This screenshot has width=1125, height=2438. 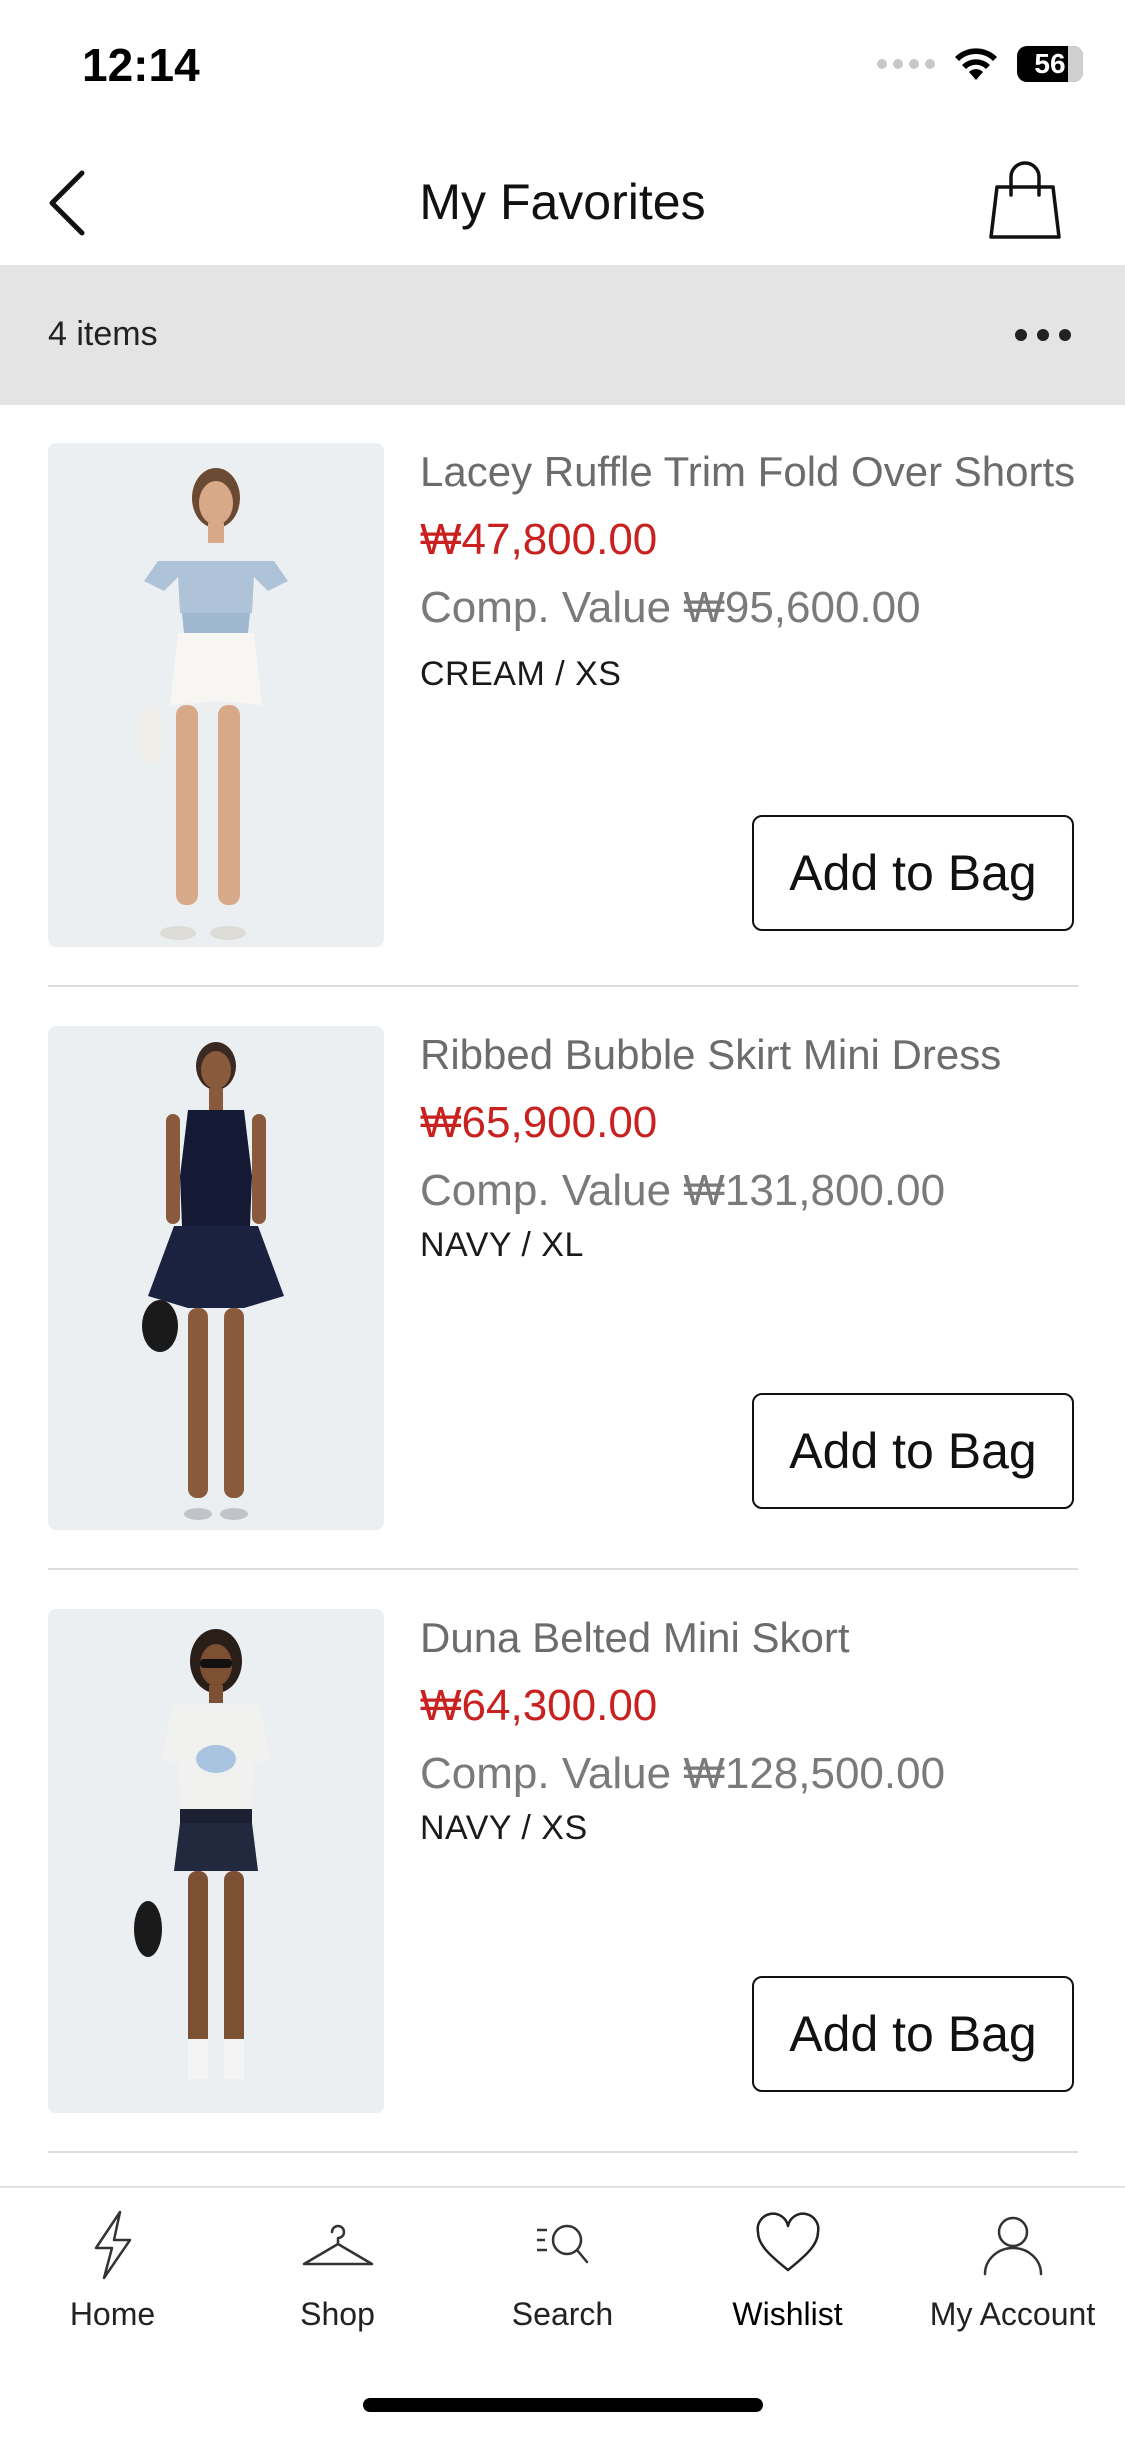 I want to click on favorites-count-bar: 4 items, so click(x=562, y=335).